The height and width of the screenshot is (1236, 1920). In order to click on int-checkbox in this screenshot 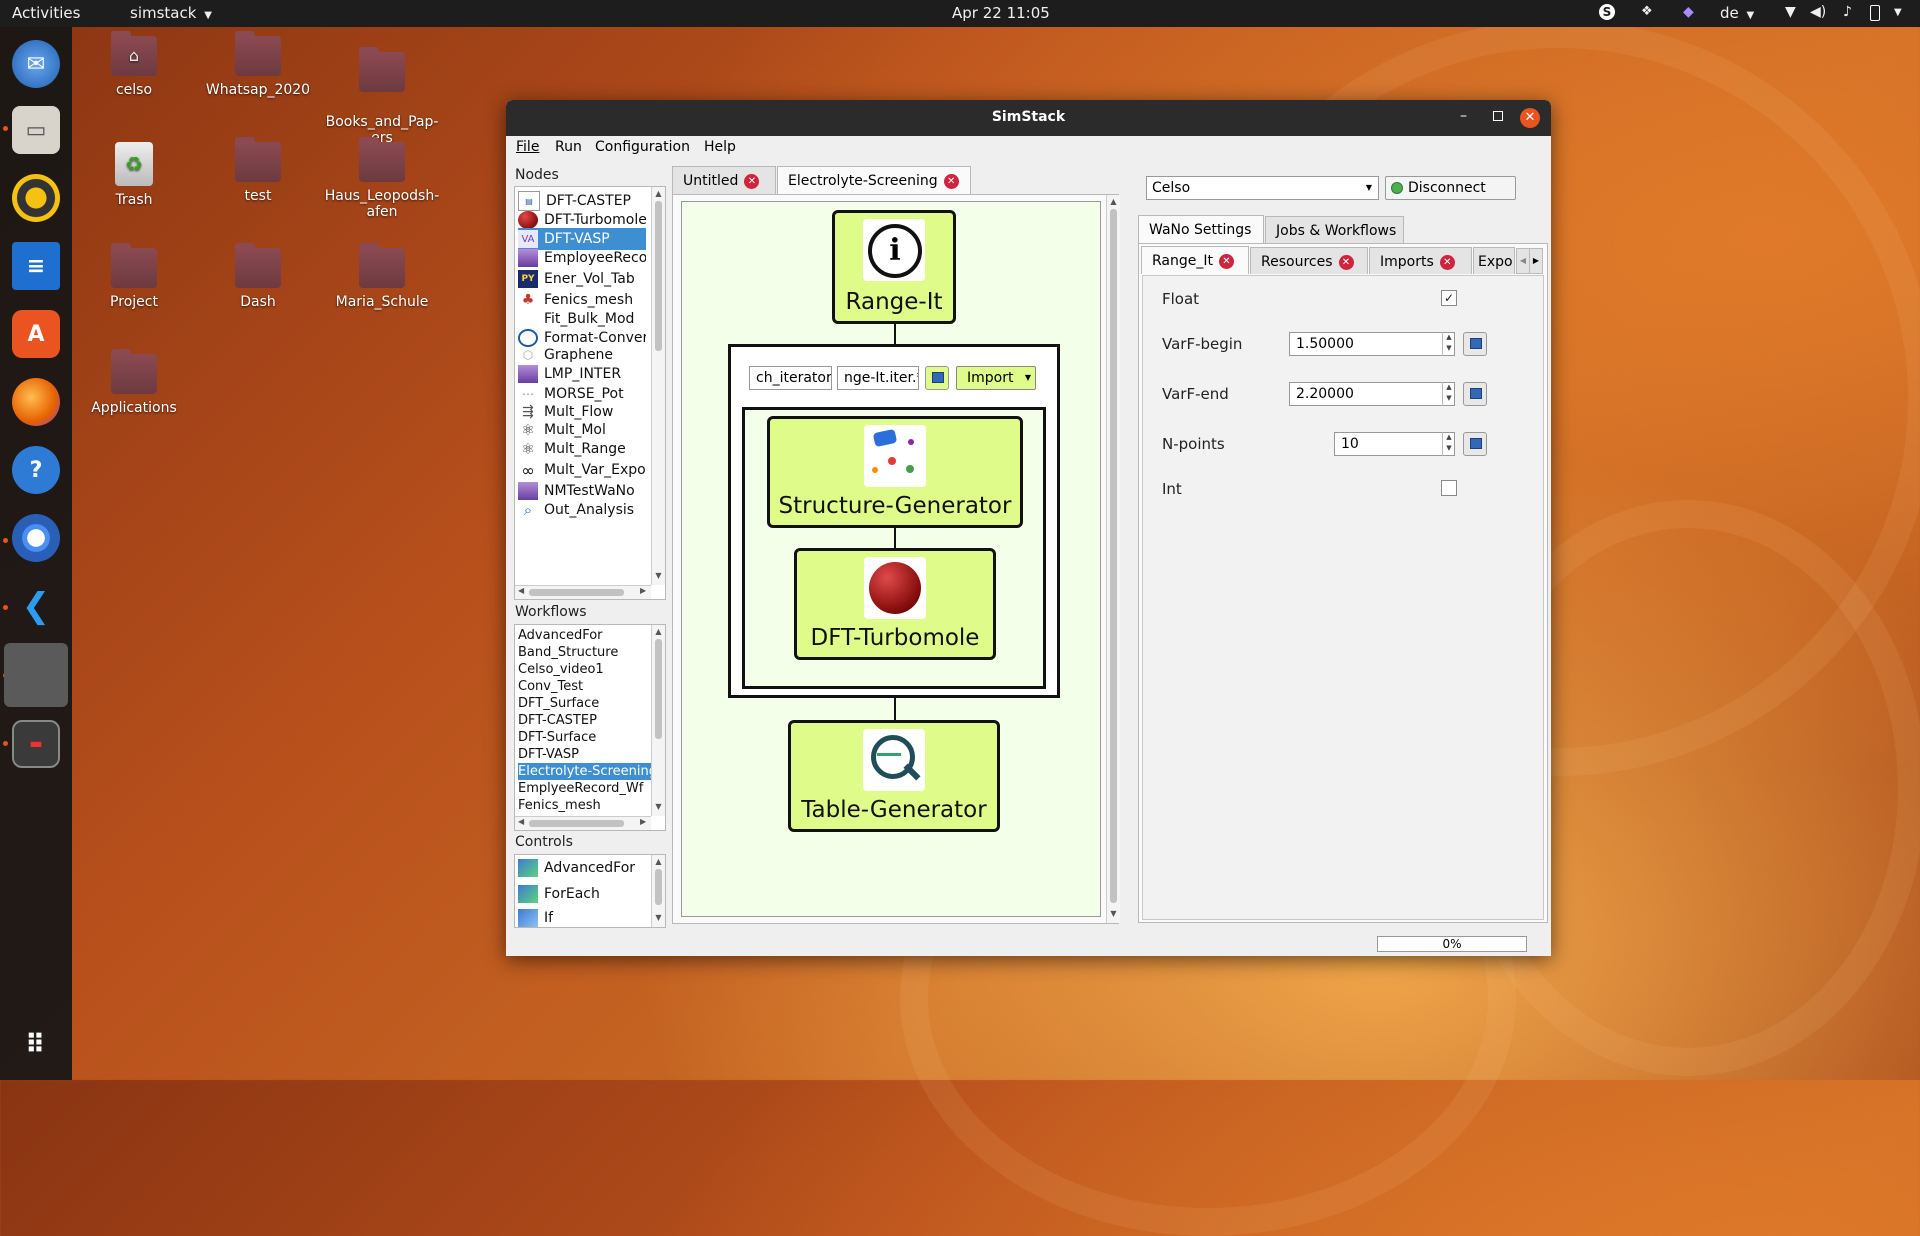, I will do `click(1449, 488)`.